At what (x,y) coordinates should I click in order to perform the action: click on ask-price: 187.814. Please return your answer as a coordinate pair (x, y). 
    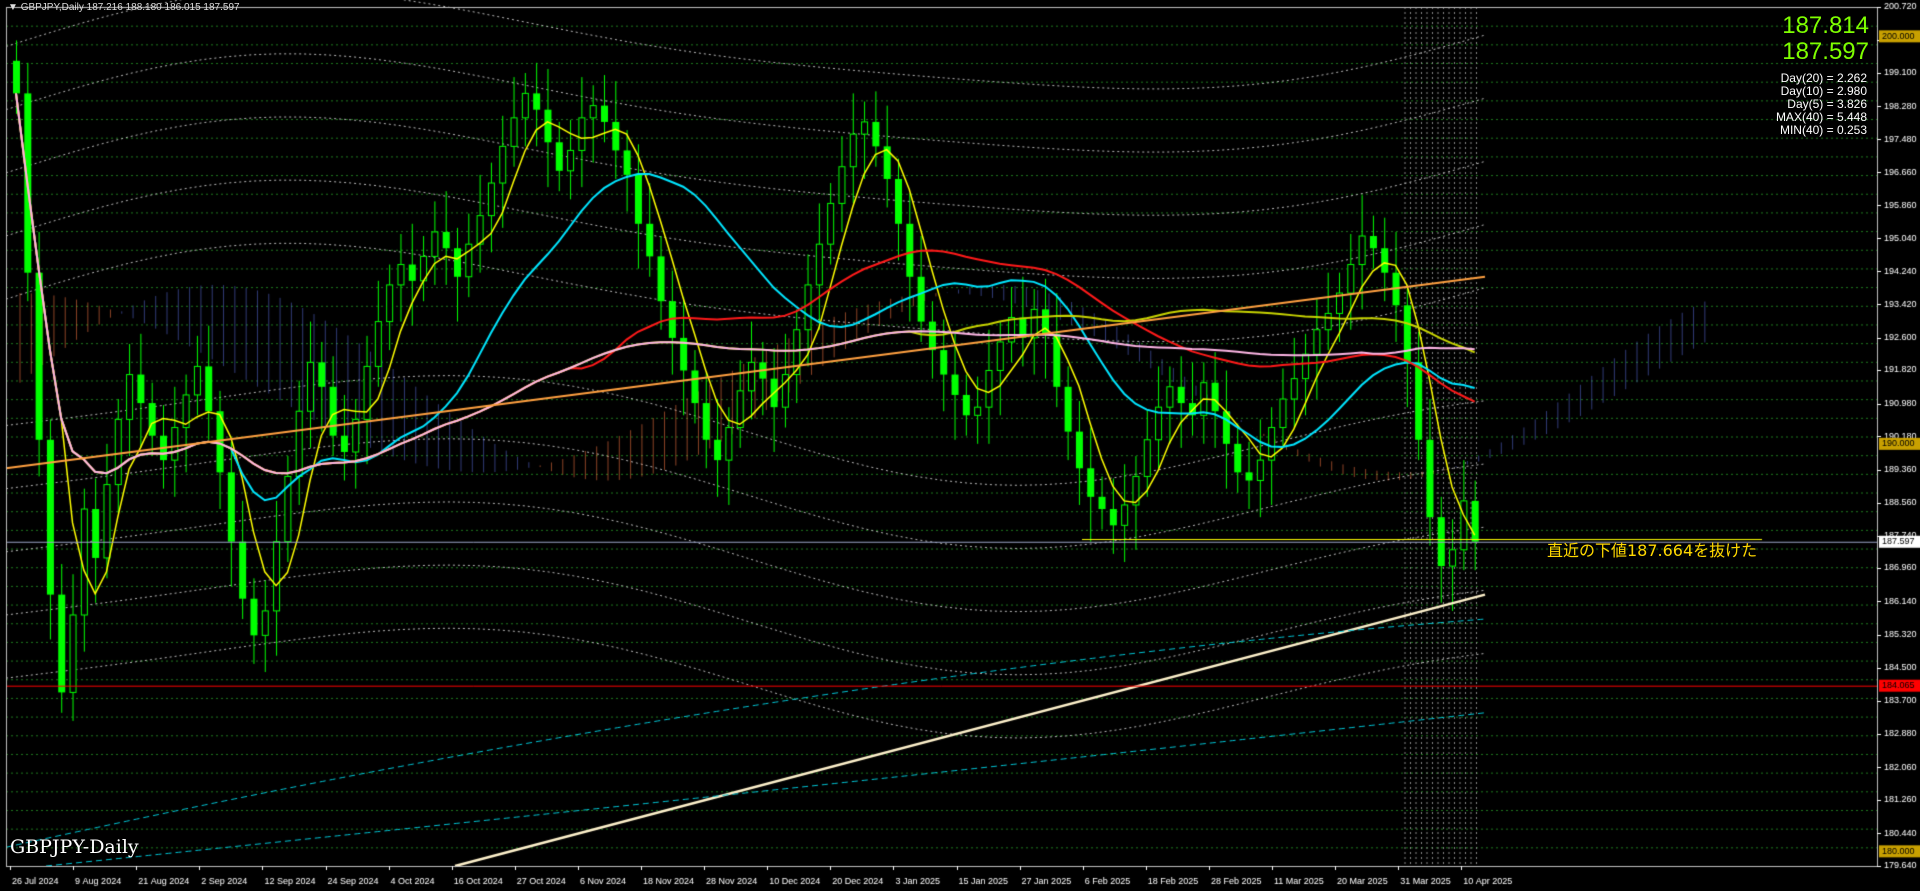
    Looking at the image, I should click on (1825, 25).